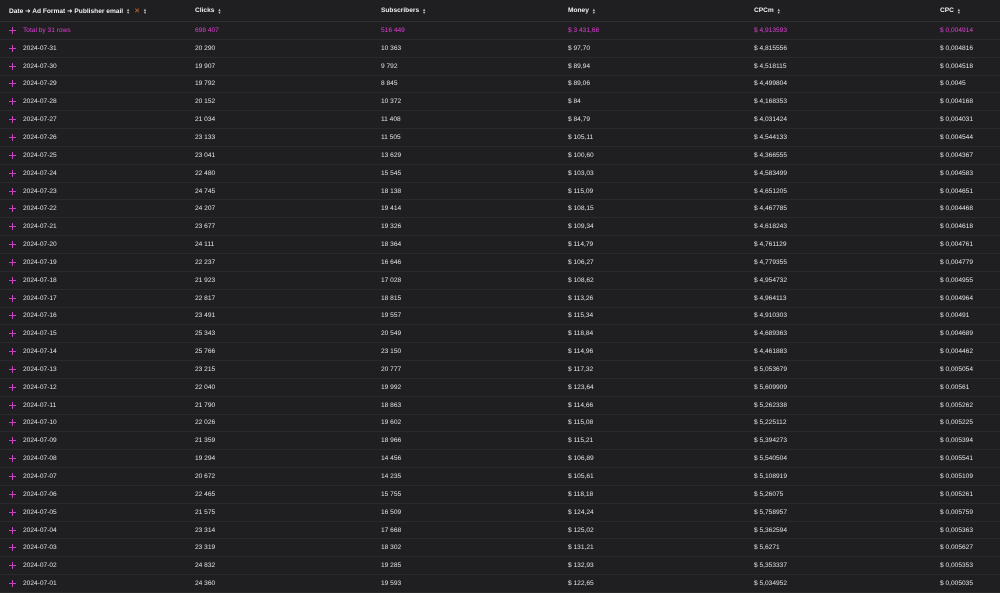  I want to click on row-subscribers: 16 509, so click(391, 512).